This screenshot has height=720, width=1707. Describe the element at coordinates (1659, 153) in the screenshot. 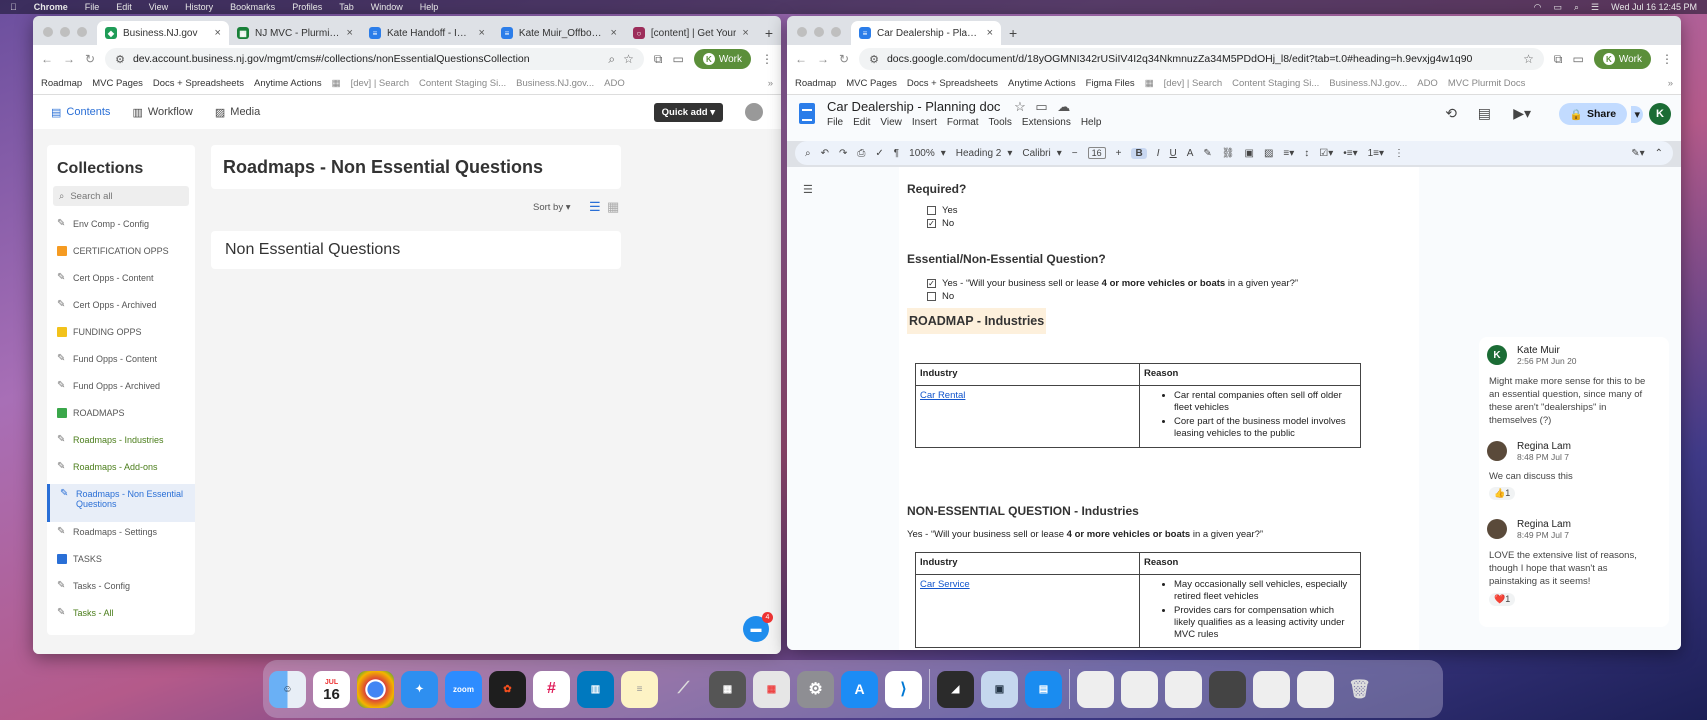

I see `collapse-toolbar-icon: ⌃` at that location.